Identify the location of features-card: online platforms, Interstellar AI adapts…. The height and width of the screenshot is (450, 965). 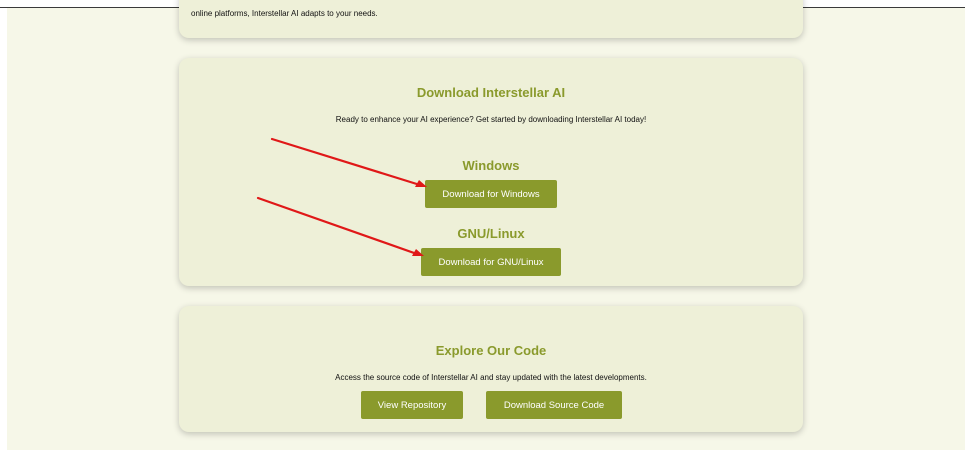
(491, 19).